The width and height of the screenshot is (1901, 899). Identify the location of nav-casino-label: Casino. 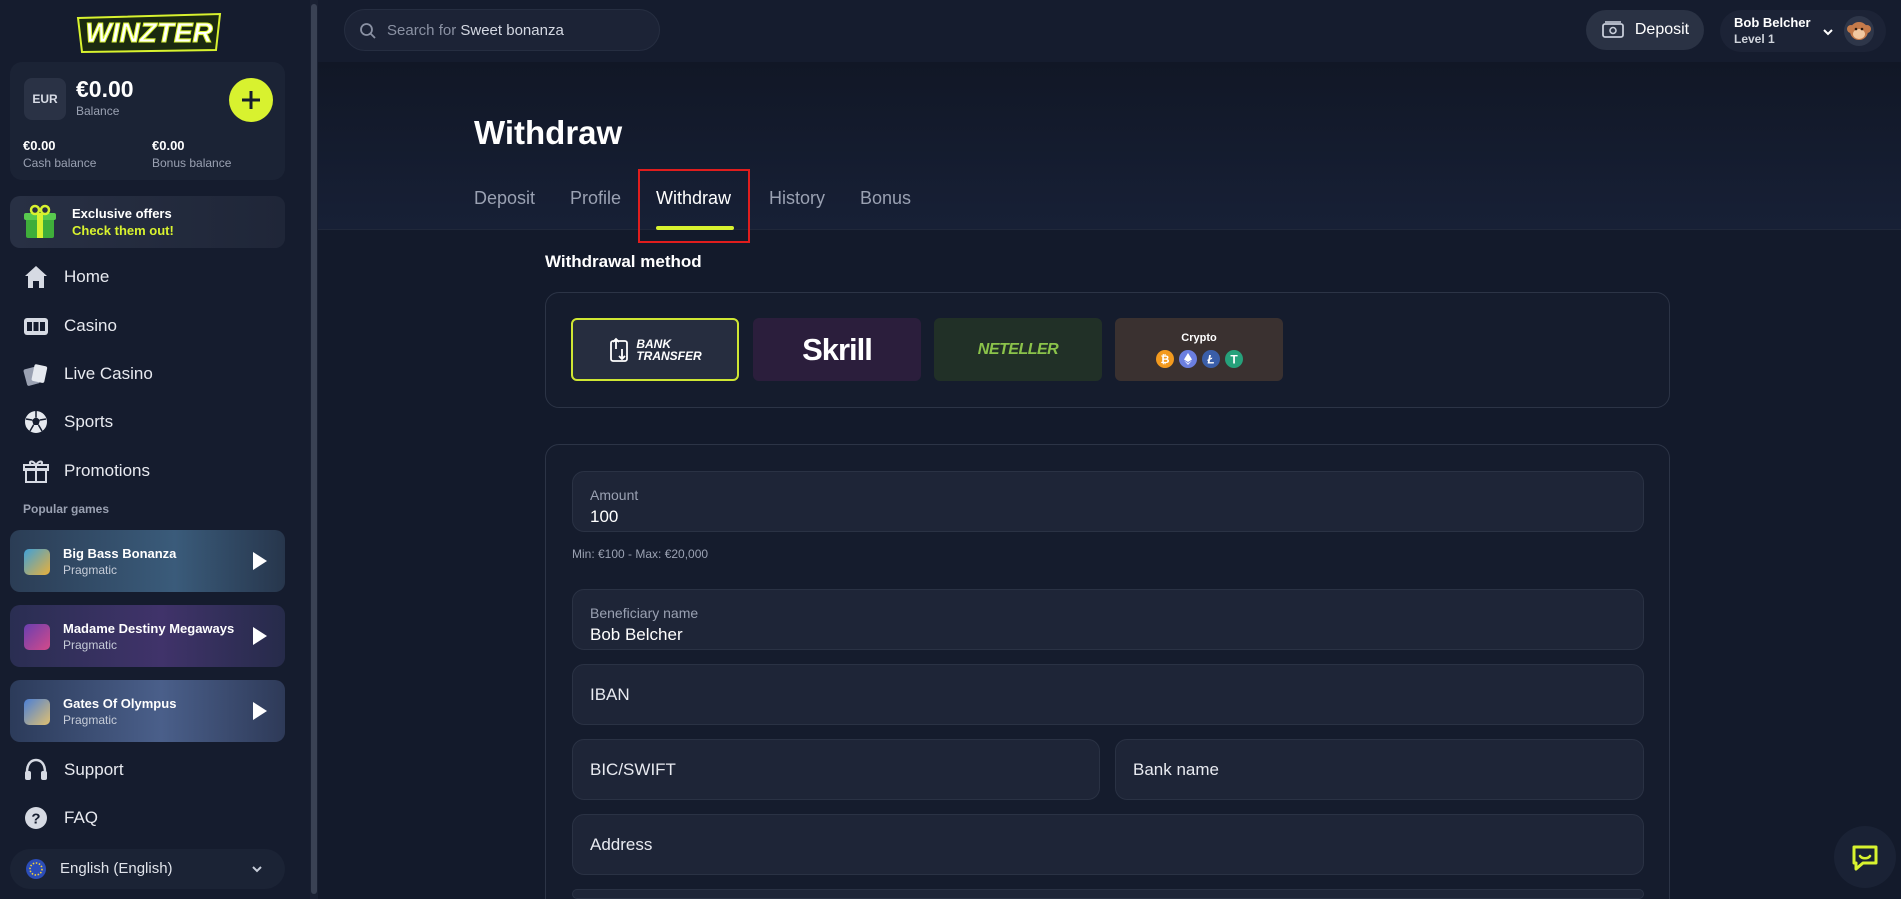
(90, 325).